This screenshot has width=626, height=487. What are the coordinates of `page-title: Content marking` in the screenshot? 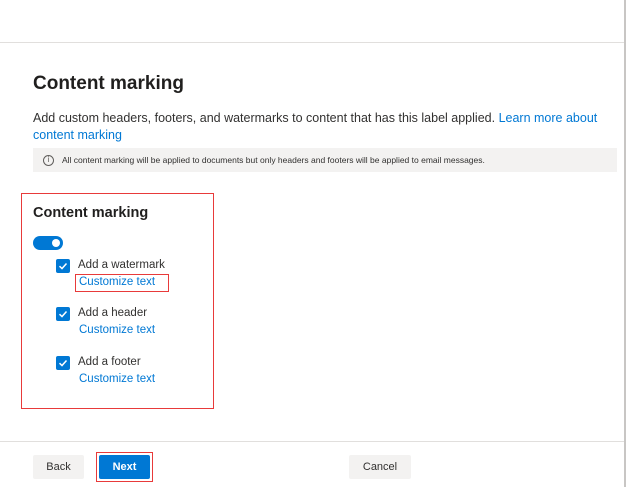 It's located at (108, 83).